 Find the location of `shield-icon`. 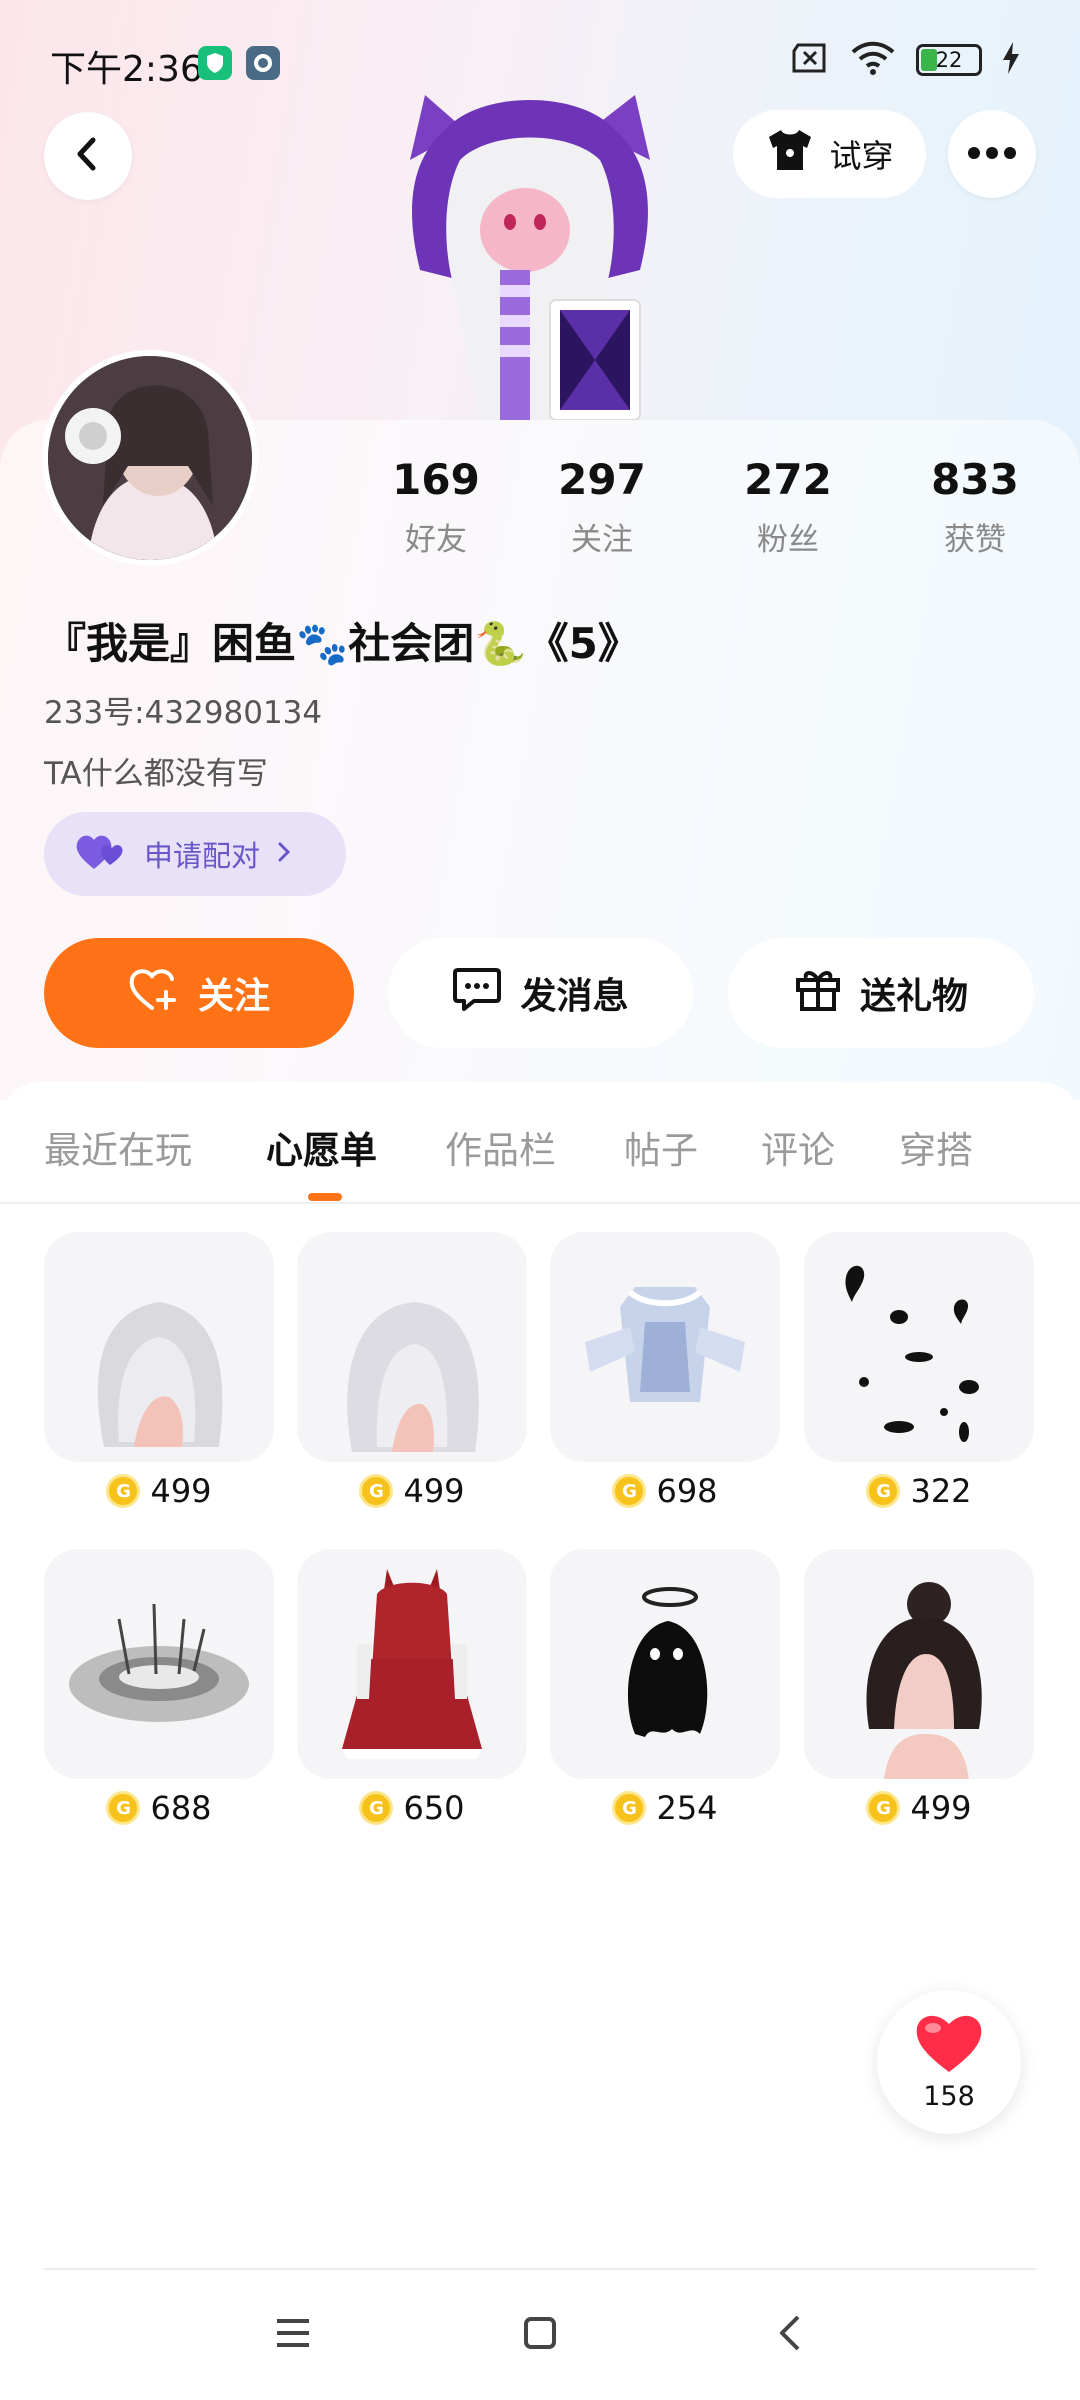

shield-icon is located at coordinates (215, 63).